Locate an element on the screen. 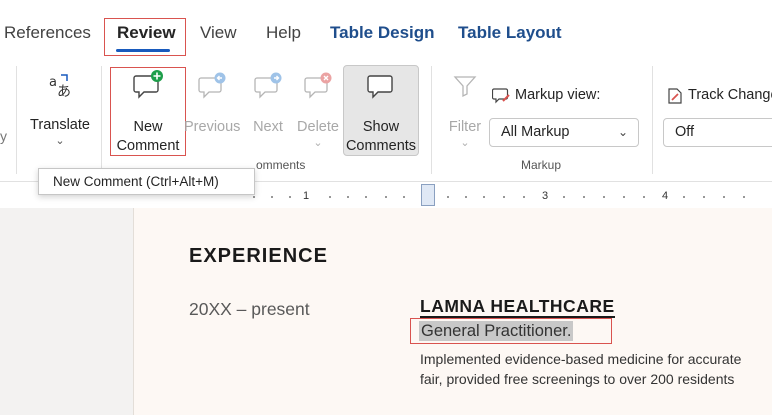 Image resolution: width=772 pixels, height=415 pixels. previous-comment-icon is located at coordinates (212, 89).